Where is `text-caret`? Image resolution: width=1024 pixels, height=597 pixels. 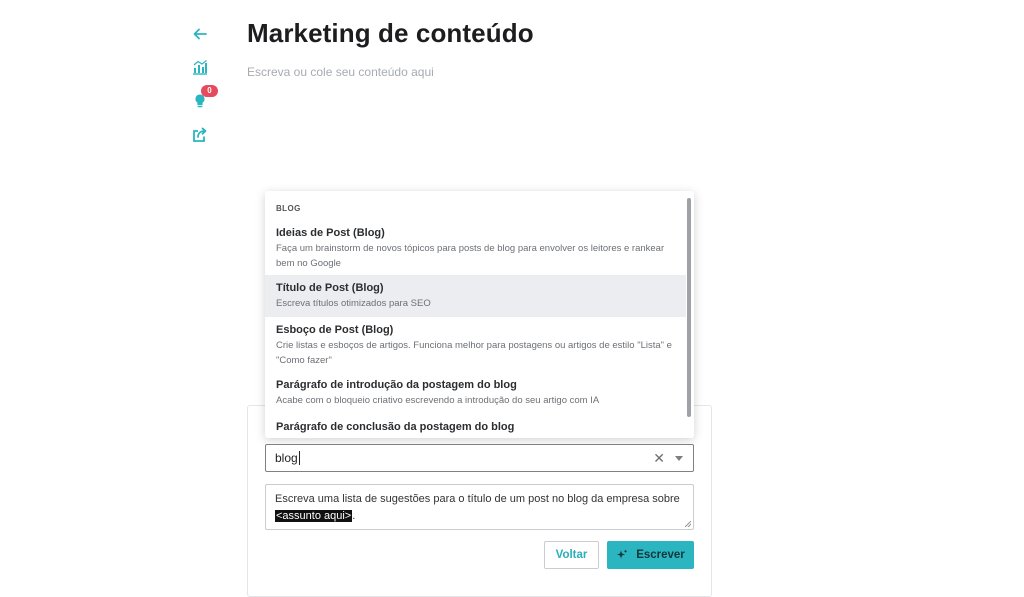
text-caret is located at coordinates (299, 458).